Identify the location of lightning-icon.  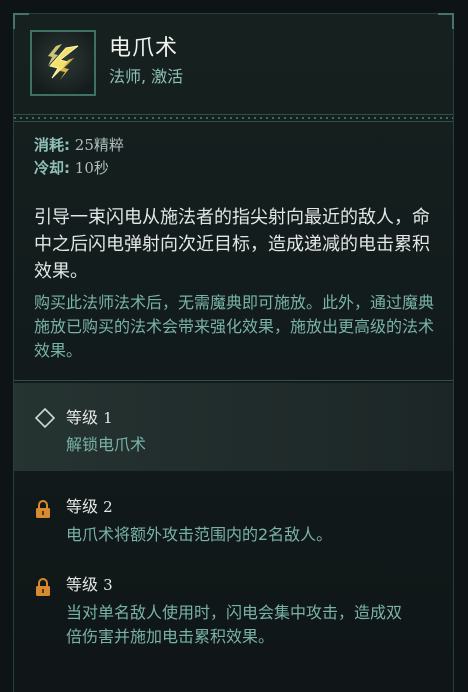
(63, 62).